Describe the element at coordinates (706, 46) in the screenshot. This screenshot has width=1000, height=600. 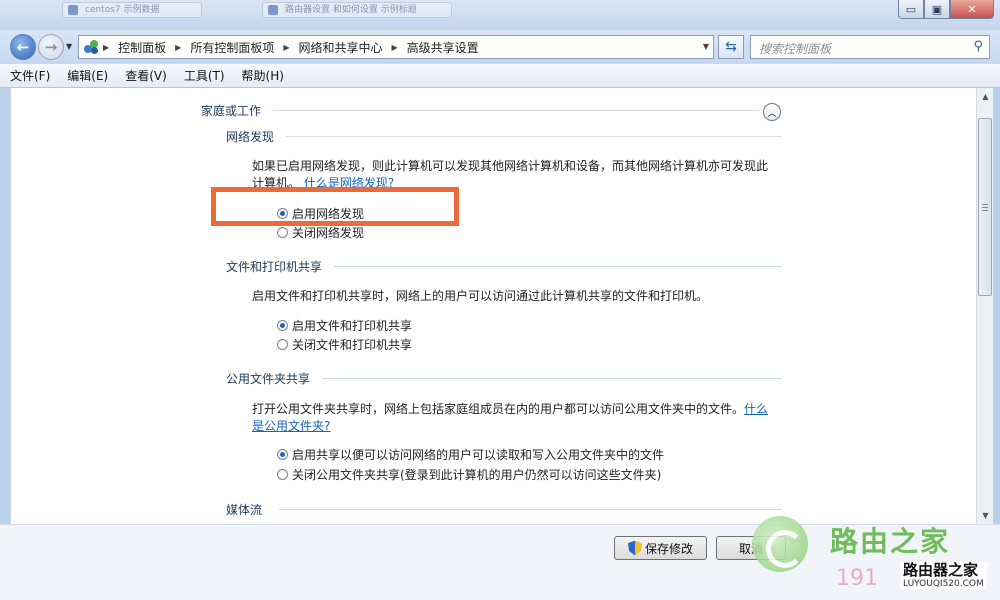
I see `address-dropdown-icon: ▼` at that location.